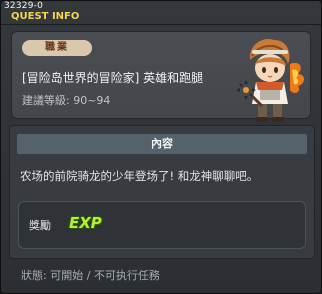 The width and height of the screenshot is (322, 294). What do you see at coordinates (139, 176) in the screenshot?
I see `quest-description: 农场的前院骑龙的少年登场了! 和龙神聊聊吧。` at bounding box center [139, 176].